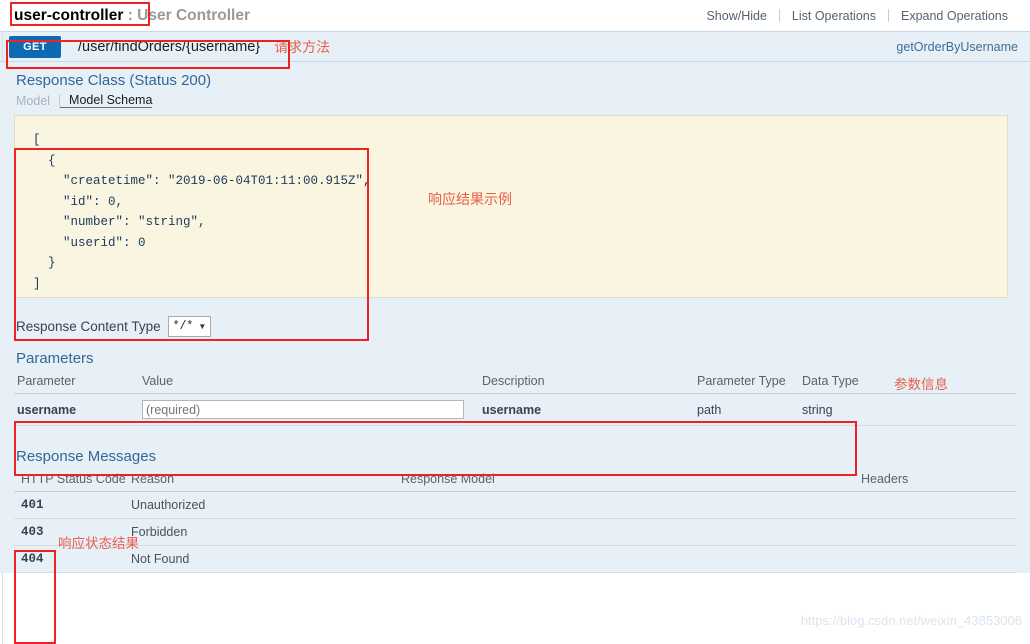  What do you see at coordinates (266, 532) in the screenshot?
I see `status-reason: Forbidden` at bounding box center [266, 532].